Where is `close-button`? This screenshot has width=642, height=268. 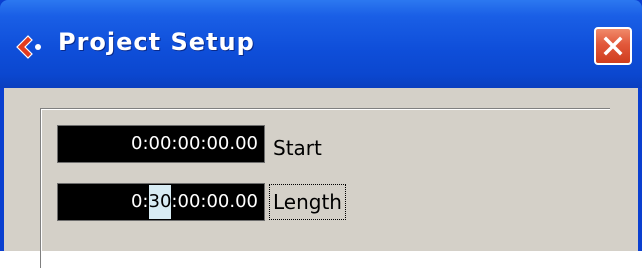 close-button is located at coordinates (613, 46).